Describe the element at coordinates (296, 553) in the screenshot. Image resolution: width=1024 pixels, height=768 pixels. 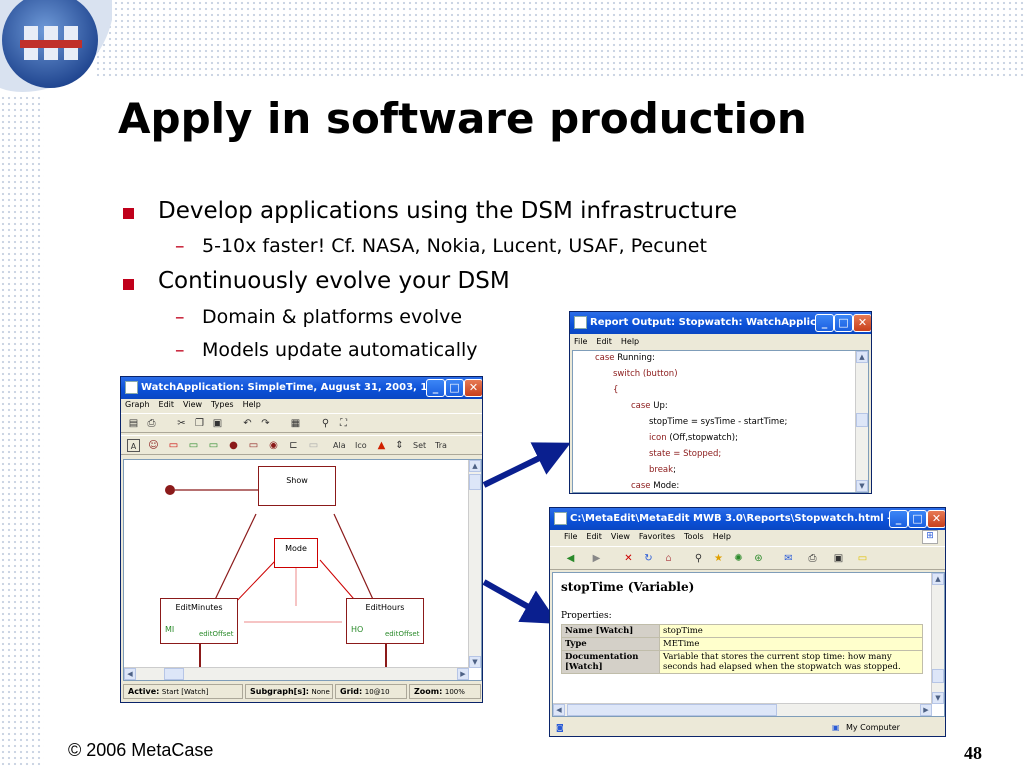
I see `node-mode: Mode` at that location.